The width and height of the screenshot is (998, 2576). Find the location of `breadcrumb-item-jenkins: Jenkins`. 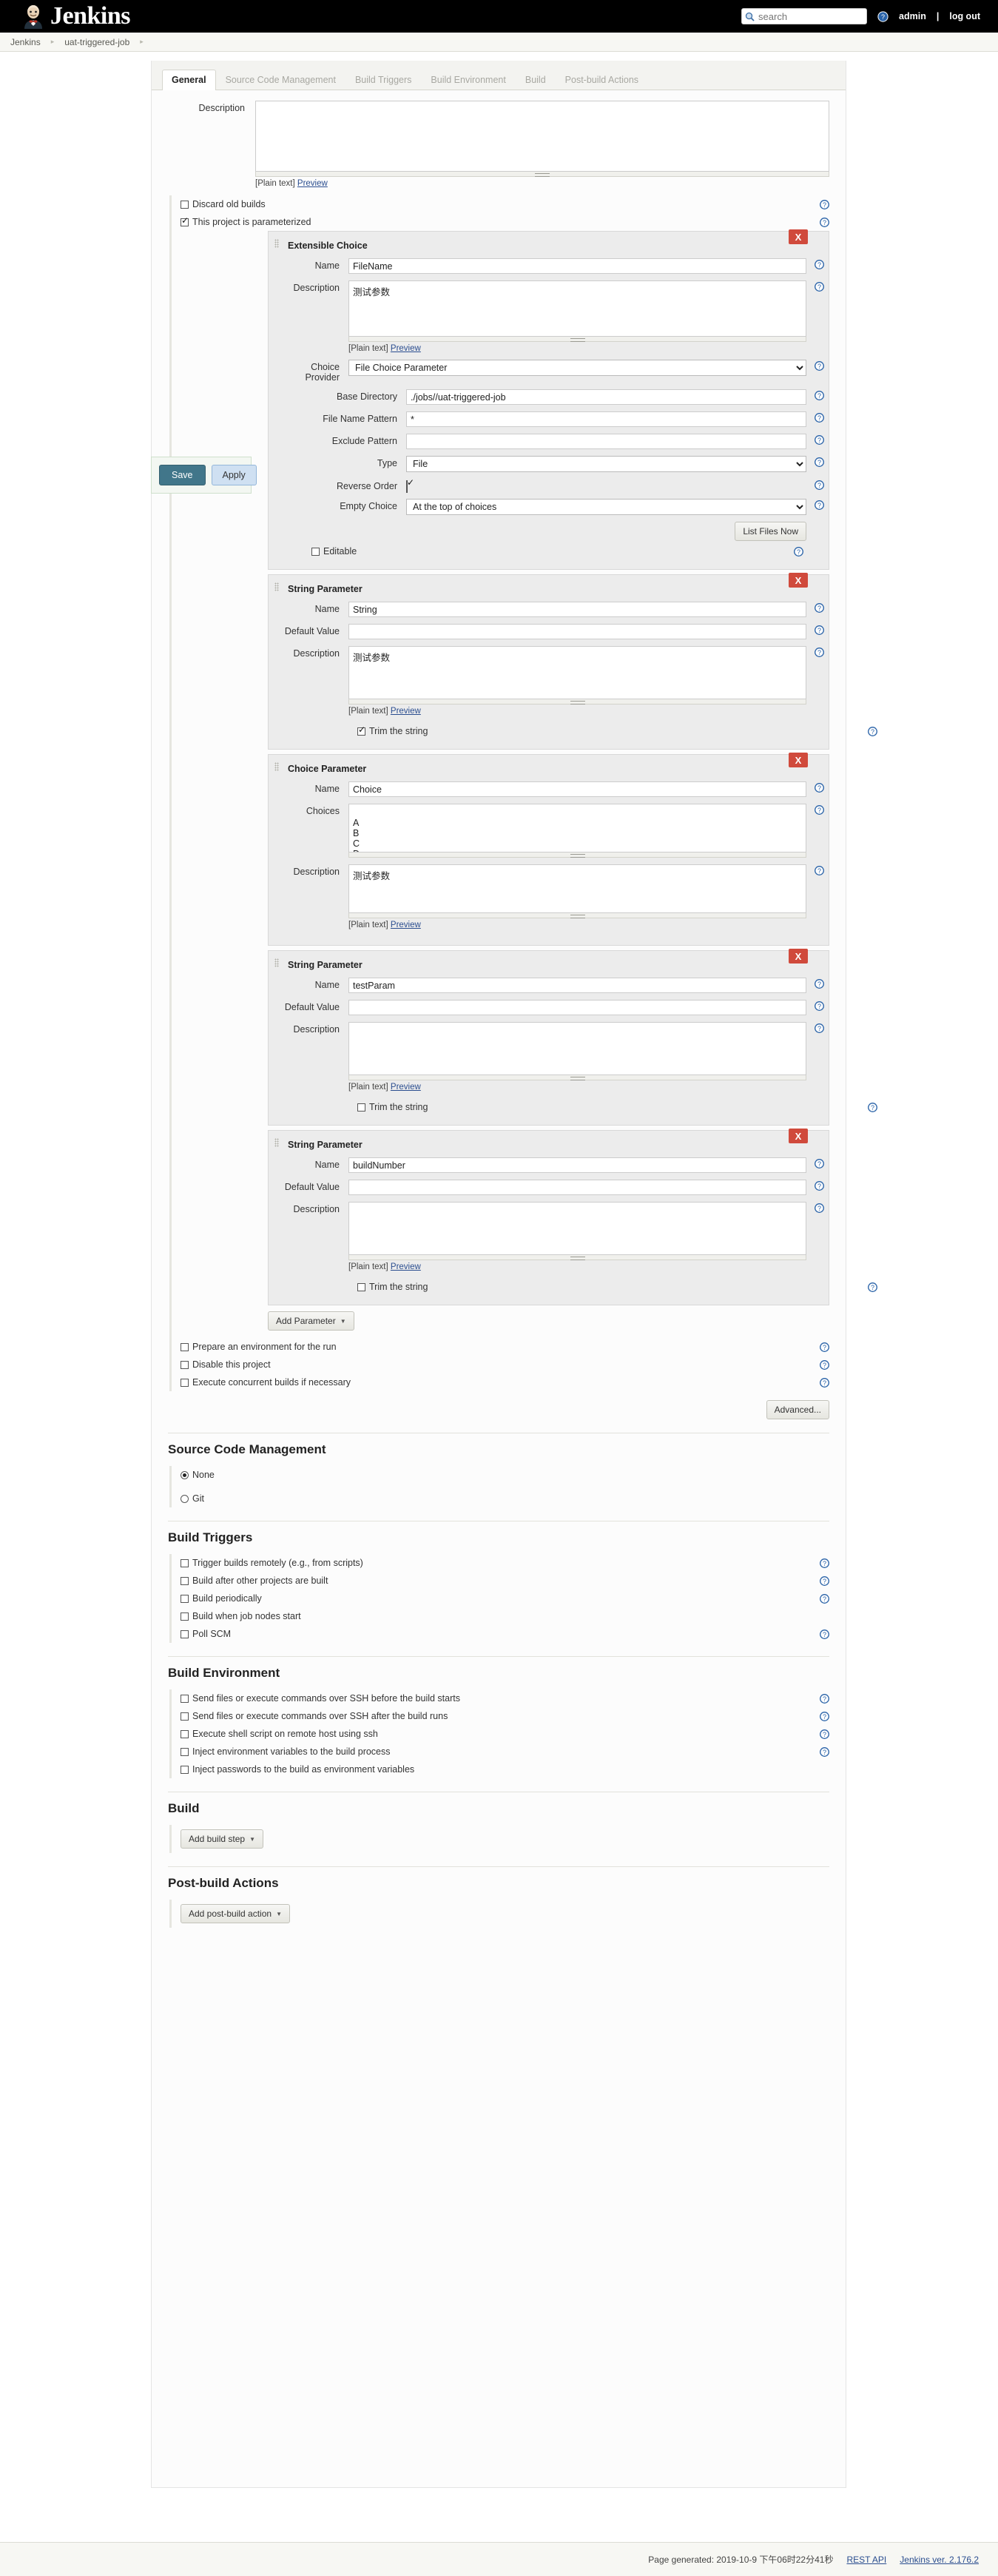

breadcrumb-item-jenkins: Jenkins is located at coordinates (26, 42).